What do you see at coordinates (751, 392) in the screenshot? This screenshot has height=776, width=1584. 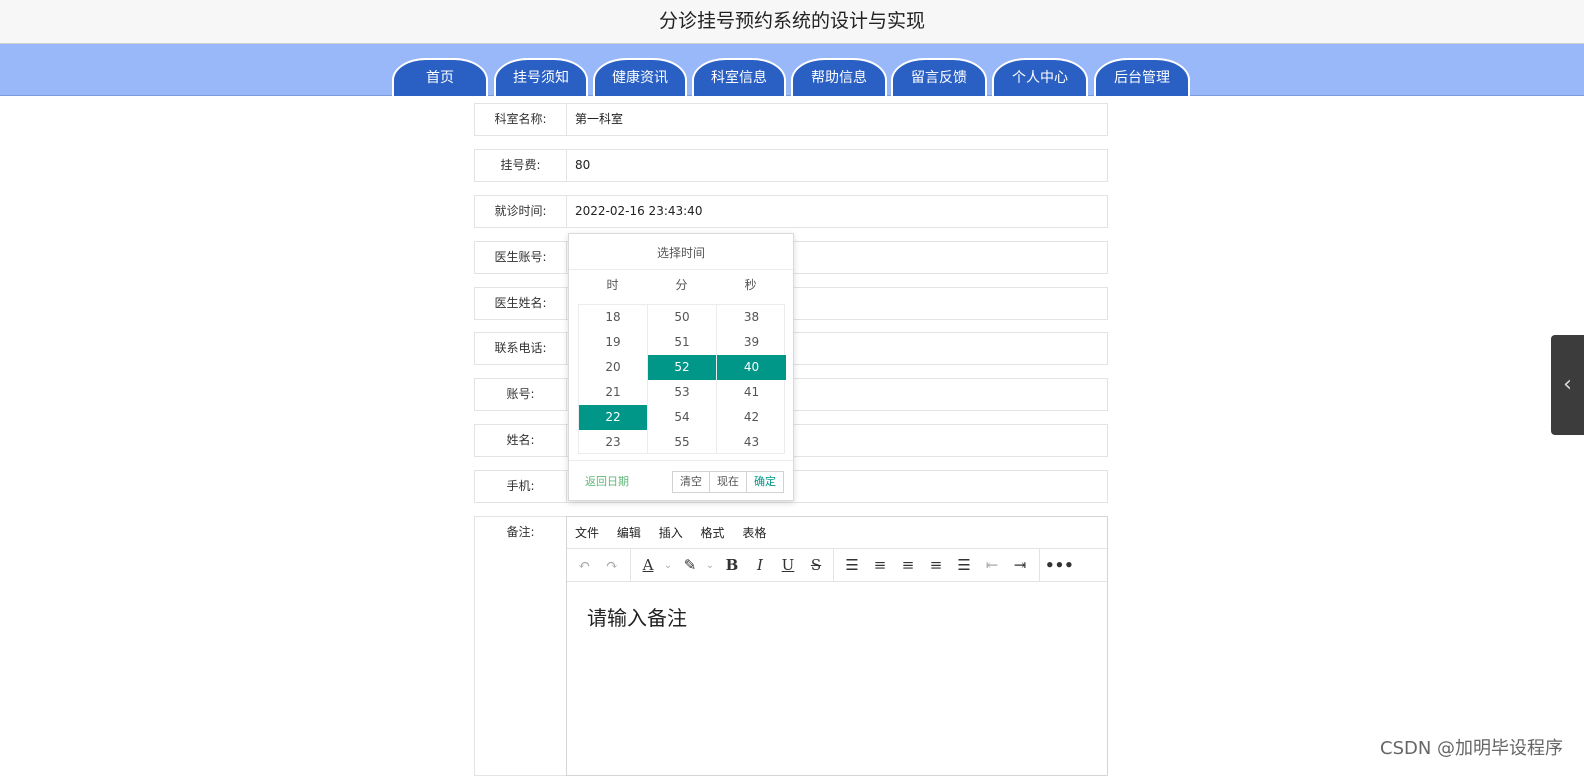 I see `second-option: 41` at bounding box center [751, 392].